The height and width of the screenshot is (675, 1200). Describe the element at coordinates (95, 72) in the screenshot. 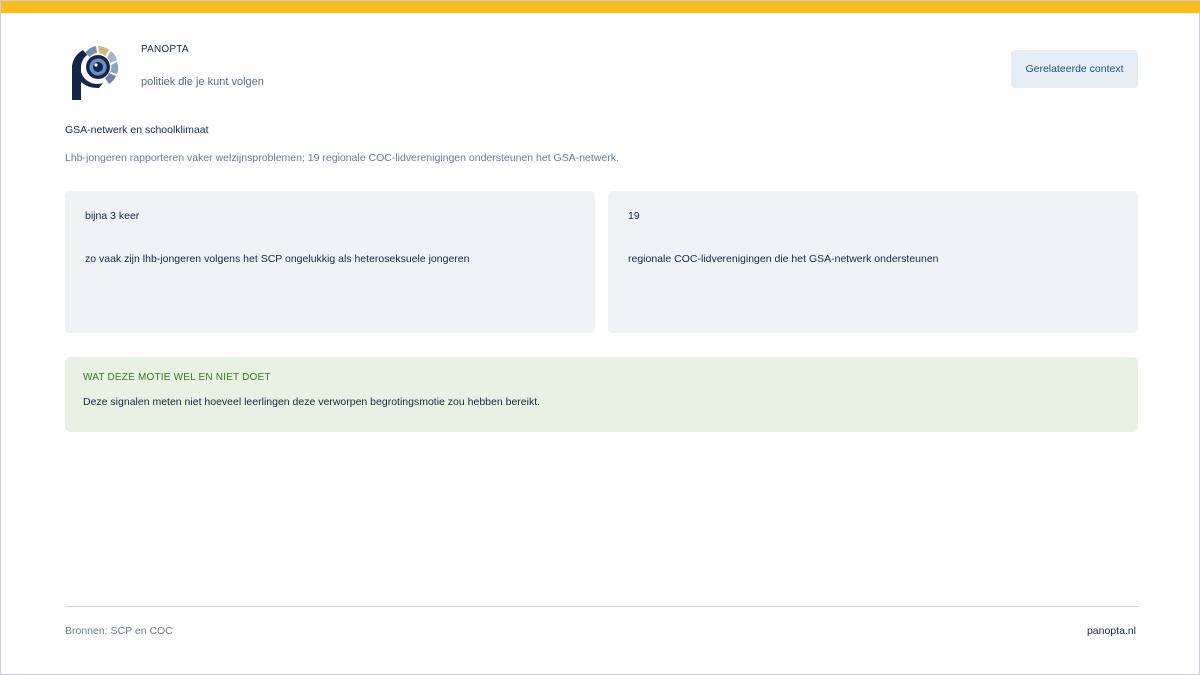

I see `panopta-eye-logo-icon` at that location.